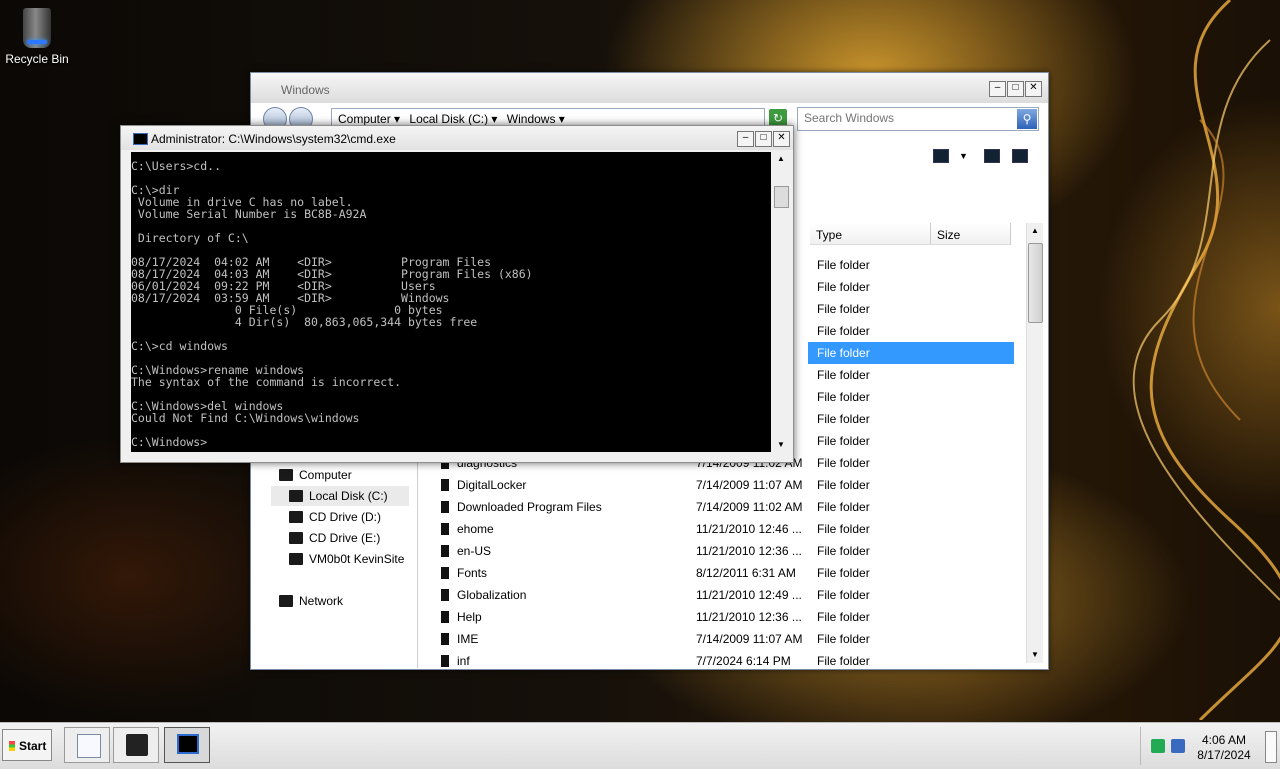 This screenshot has height=769, width=1280. What do you see at coordinates (468, 639) in the screenshot?
I see `row-name: IME` at bounding box center [468, 639].